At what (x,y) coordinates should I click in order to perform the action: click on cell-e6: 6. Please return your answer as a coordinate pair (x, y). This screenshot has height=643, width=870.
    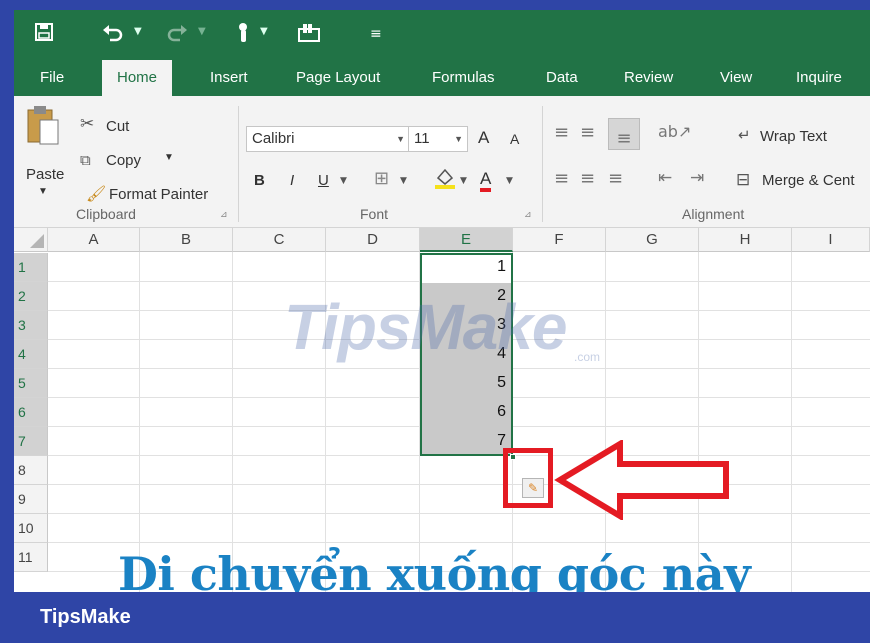
    Looking at the image, I should click on (461, 412).